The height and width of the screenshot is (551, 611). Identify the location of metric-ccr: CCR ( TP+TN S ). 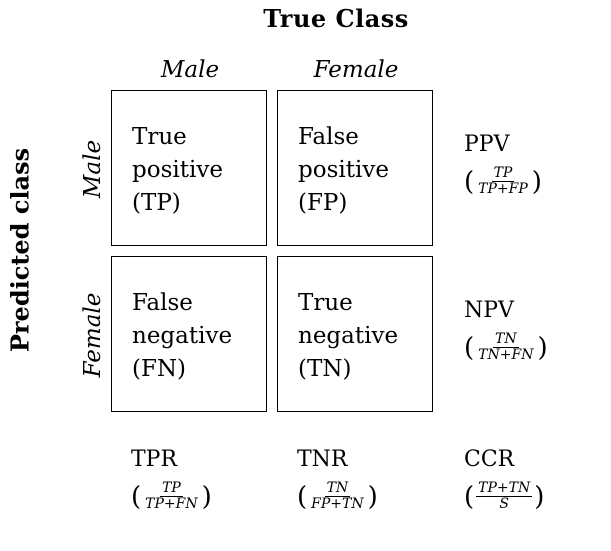
(504, 478).